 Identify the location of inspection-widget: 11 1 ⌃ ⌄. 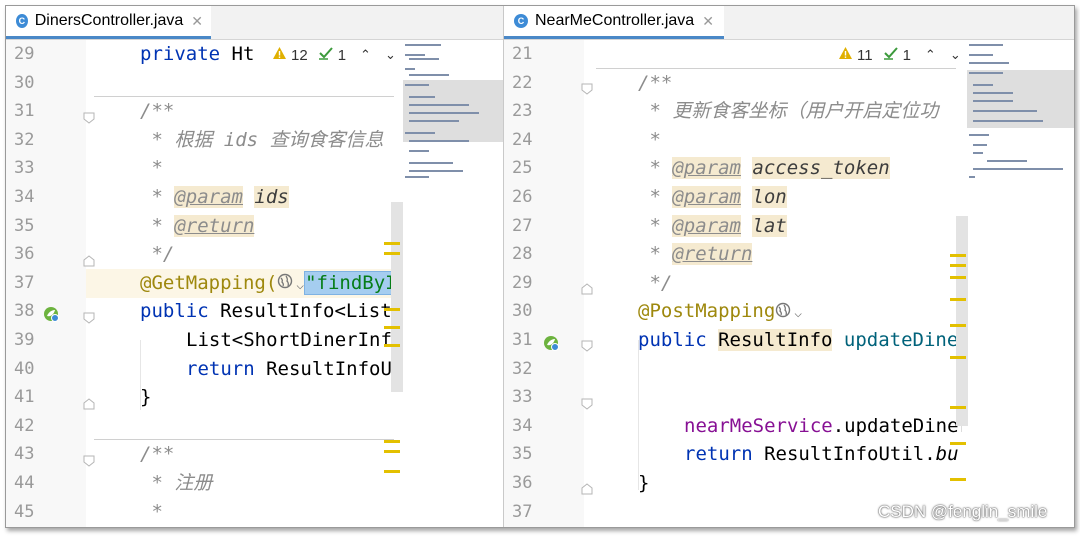
(897, 55).